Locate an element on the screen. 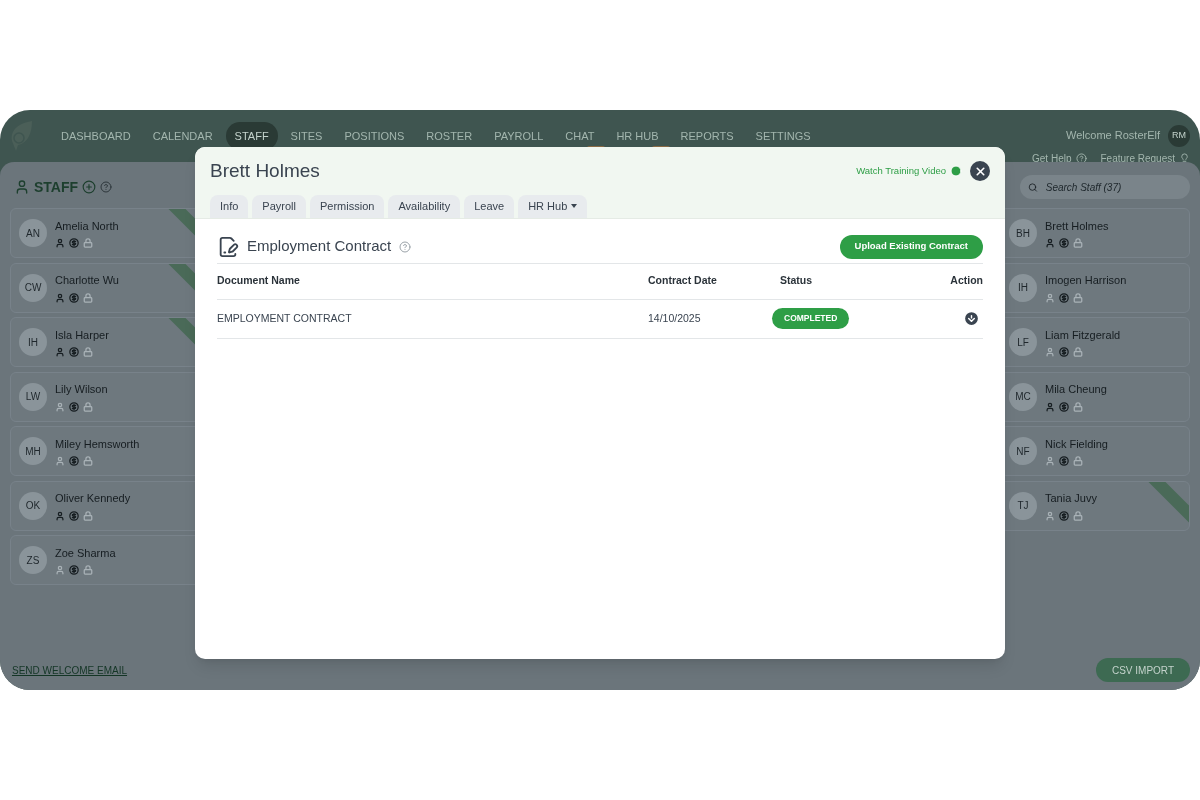 This screenshot has width=1200, height=800. nav-item: POSITIONS is located at coordinates (374, 136).